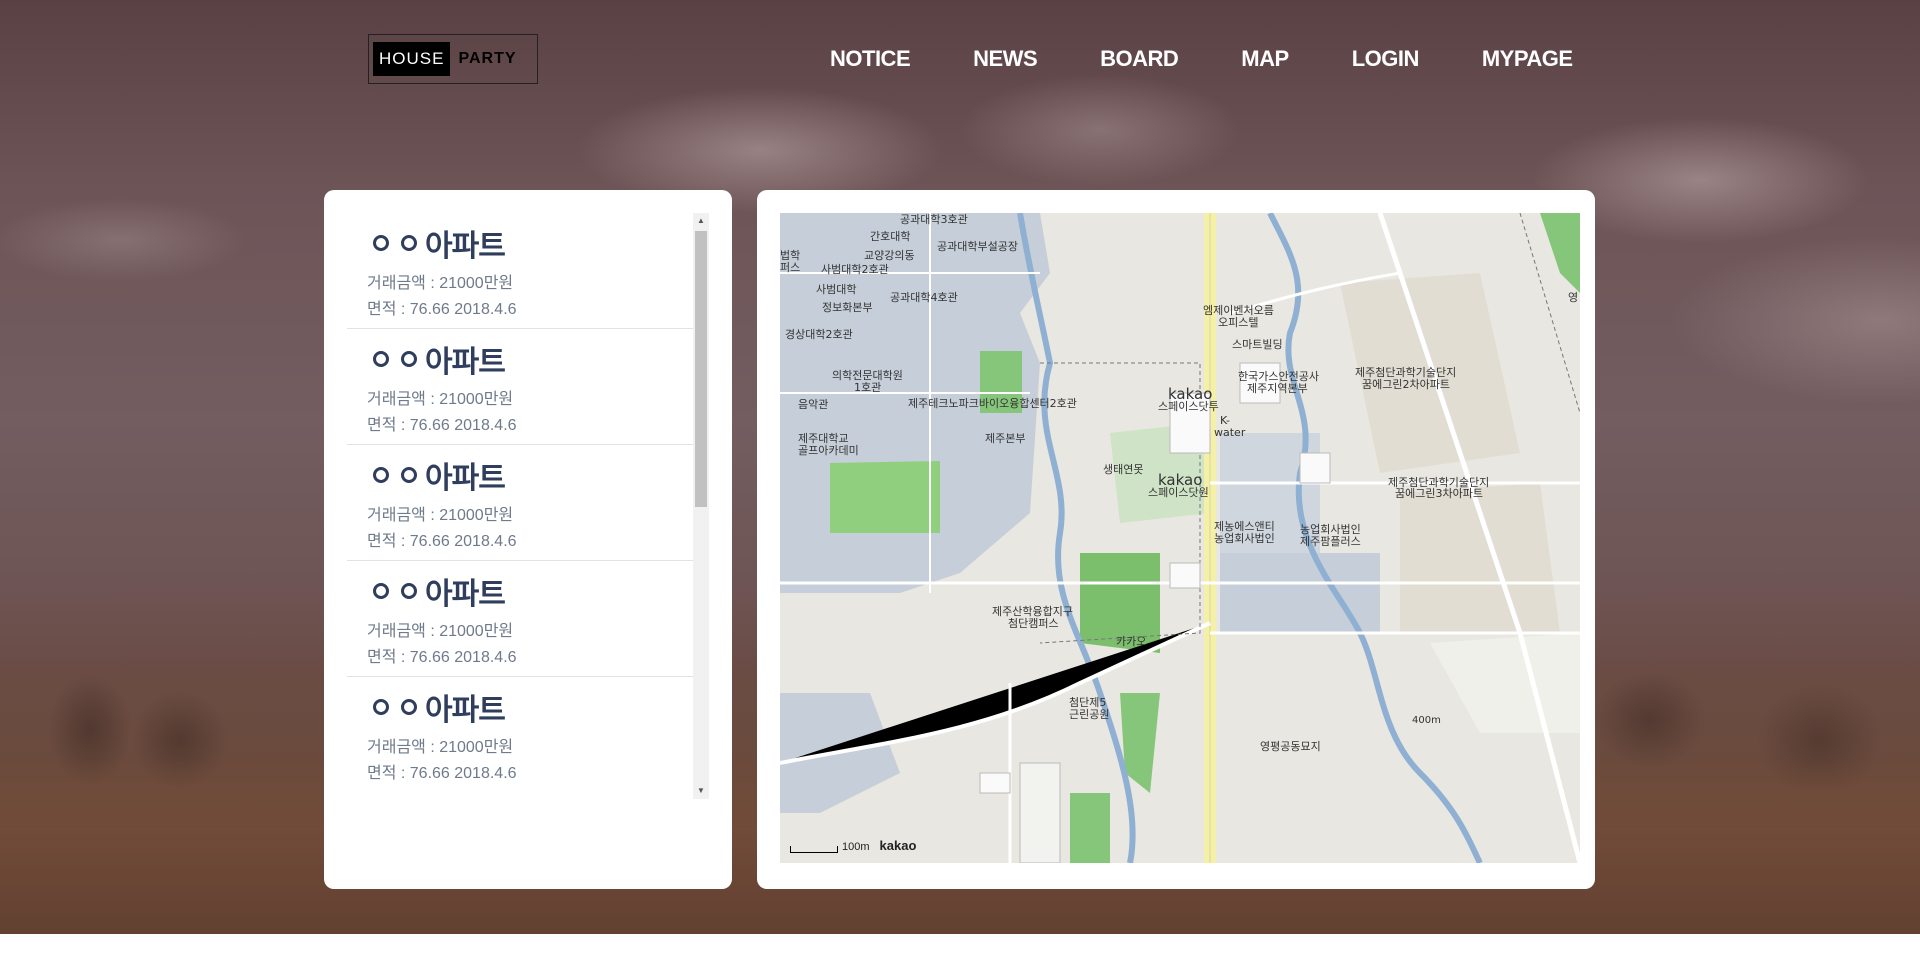  Describe the element at coordinates (1188, 406) in the screenshot. I see `map-label: 스페이스닷투` at that location.